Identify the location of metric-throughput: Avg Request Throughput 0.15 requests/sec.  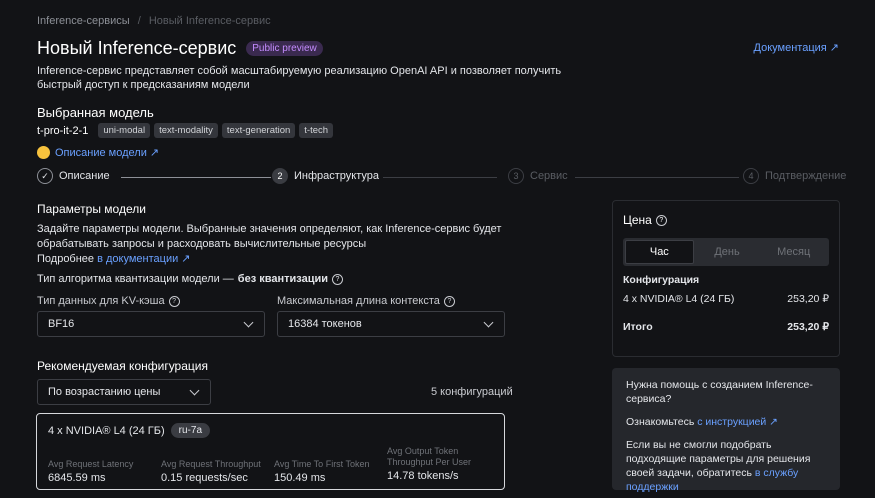
(211, 471).